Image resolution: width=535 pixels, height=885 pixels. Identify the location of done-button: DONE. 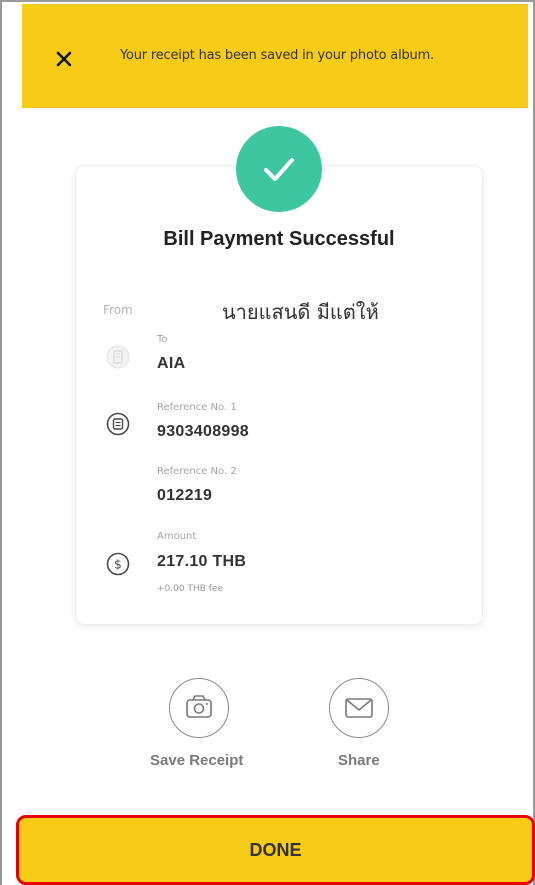
(275, 850).